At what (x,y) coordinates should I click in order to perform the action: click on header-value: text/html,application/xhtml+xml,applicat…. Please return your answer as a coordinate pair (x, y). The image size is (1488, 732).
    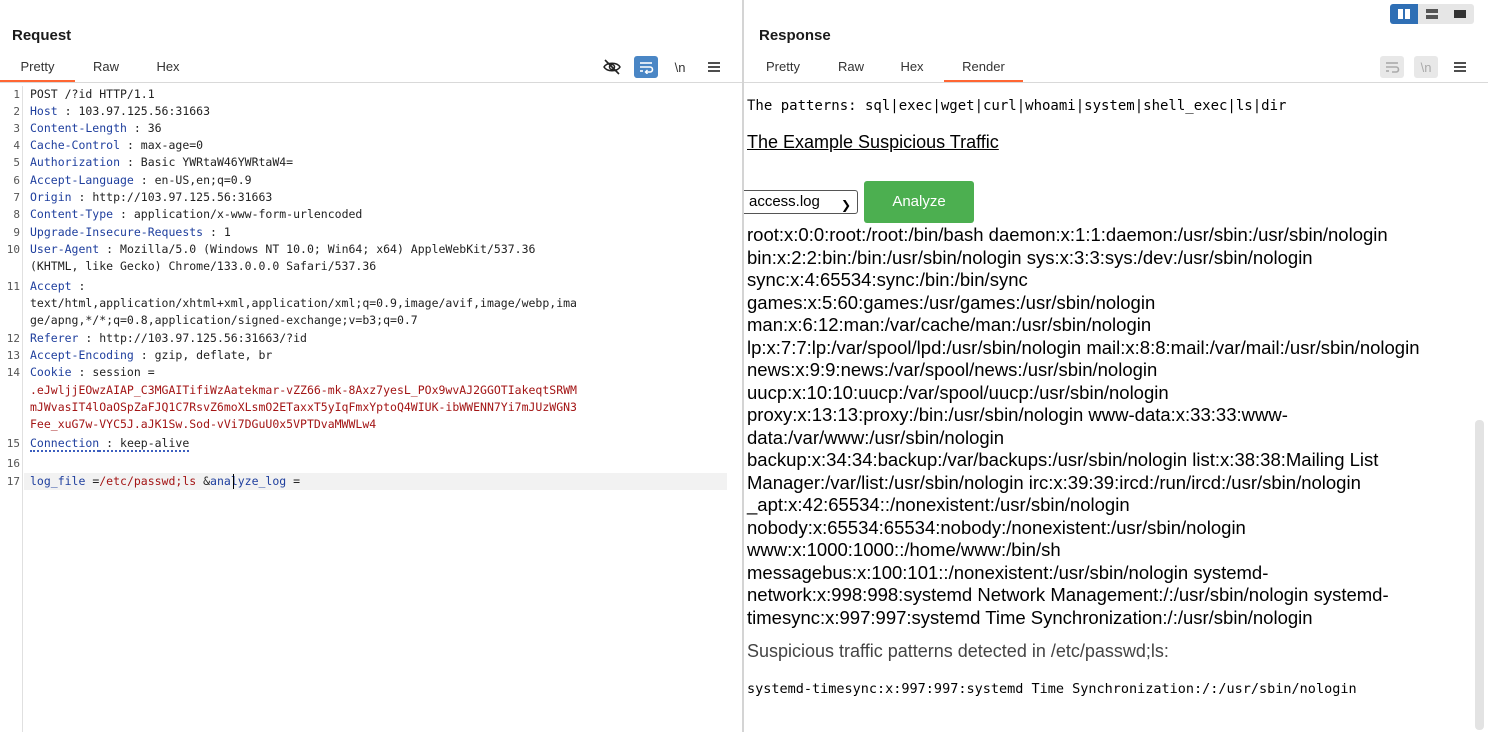
    Looking at the image, I should click on (303, 303).